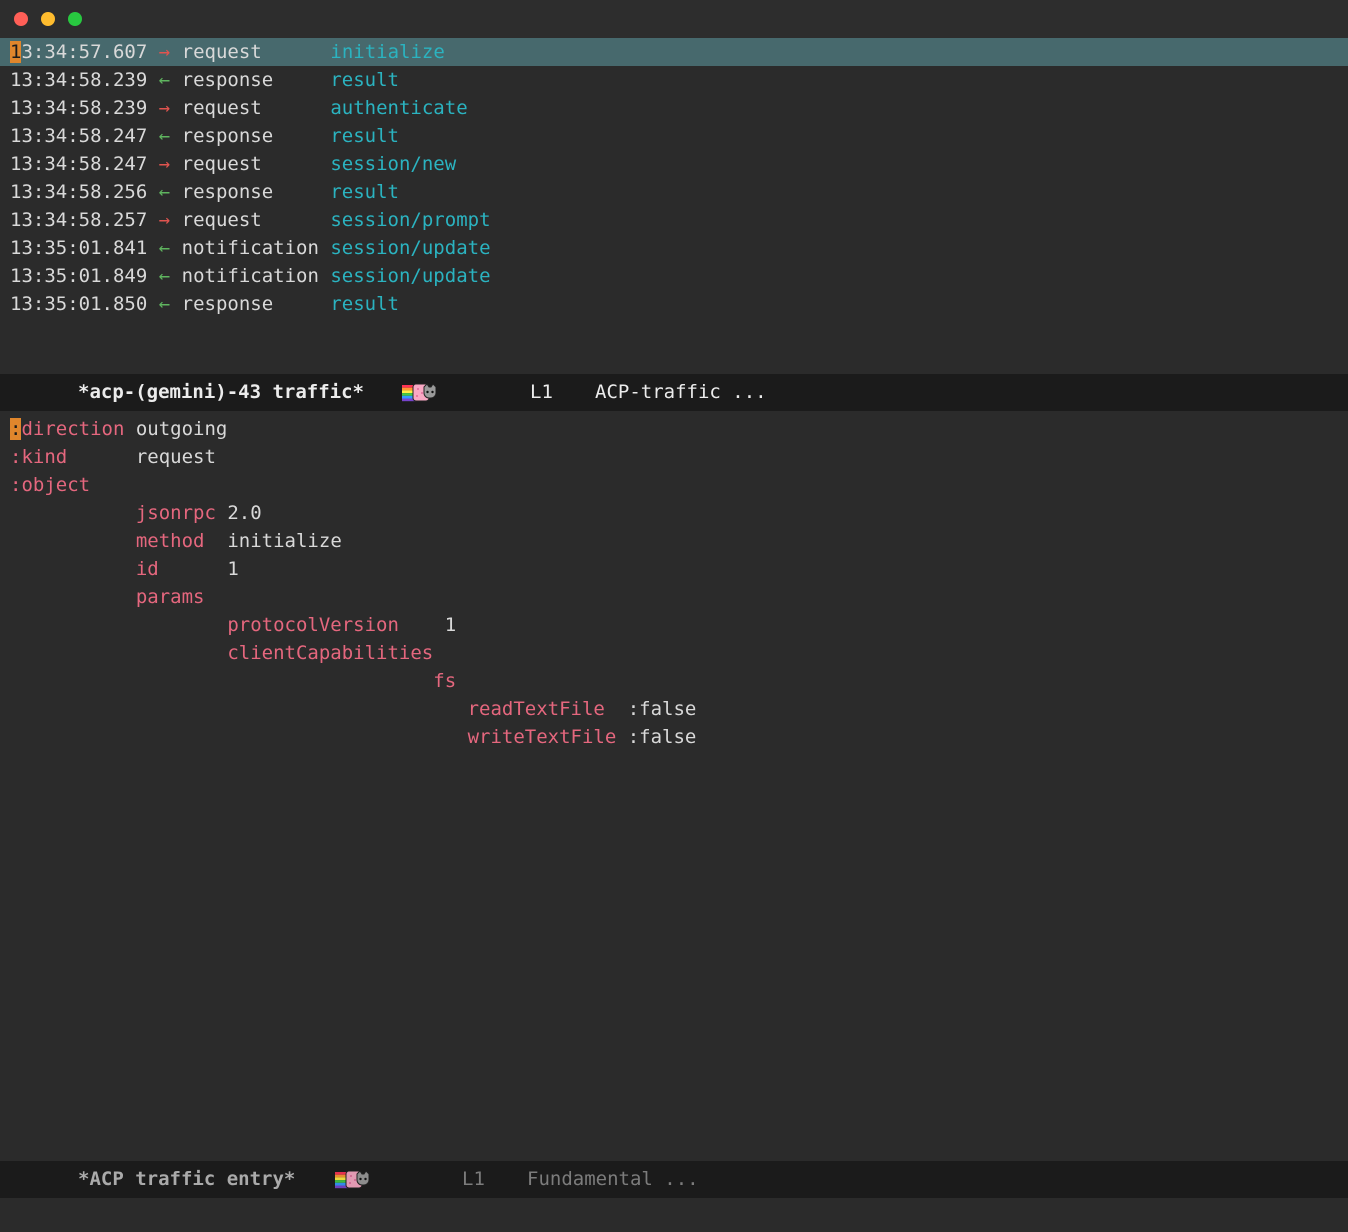 The image size is (1348, 1232). What do you see at coordinates (16, 429) in the screenshot?
I see `text-cursor: :` at bounding box center [16, 429].